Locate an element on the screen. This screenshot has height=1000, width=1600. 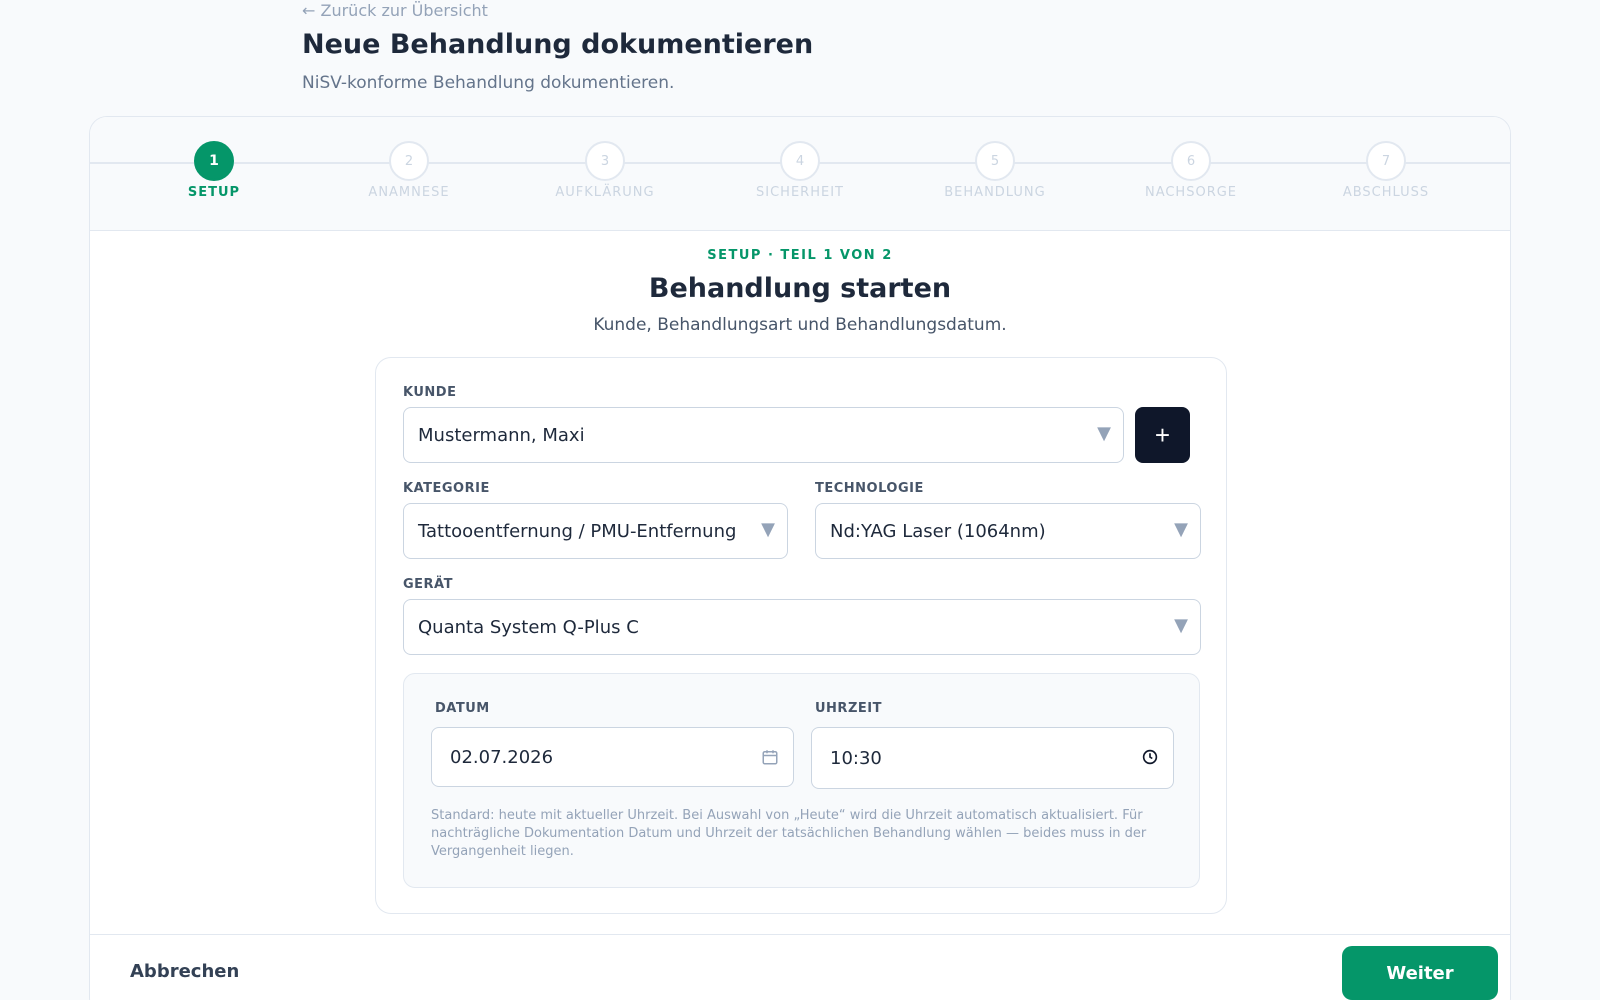
step-sicherheit: 4 SICHERHEIT is located at coordinates (800, 170).